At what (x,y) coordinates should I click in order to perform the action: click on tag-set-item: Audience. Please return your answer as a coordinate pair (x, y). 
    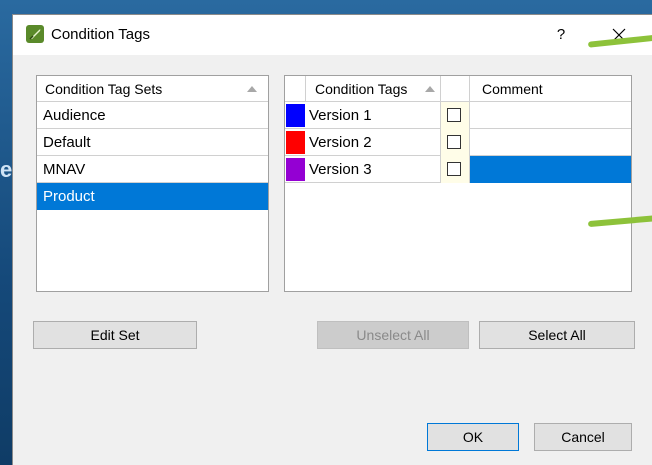
    Looking at the image, I should click on (152, 115).